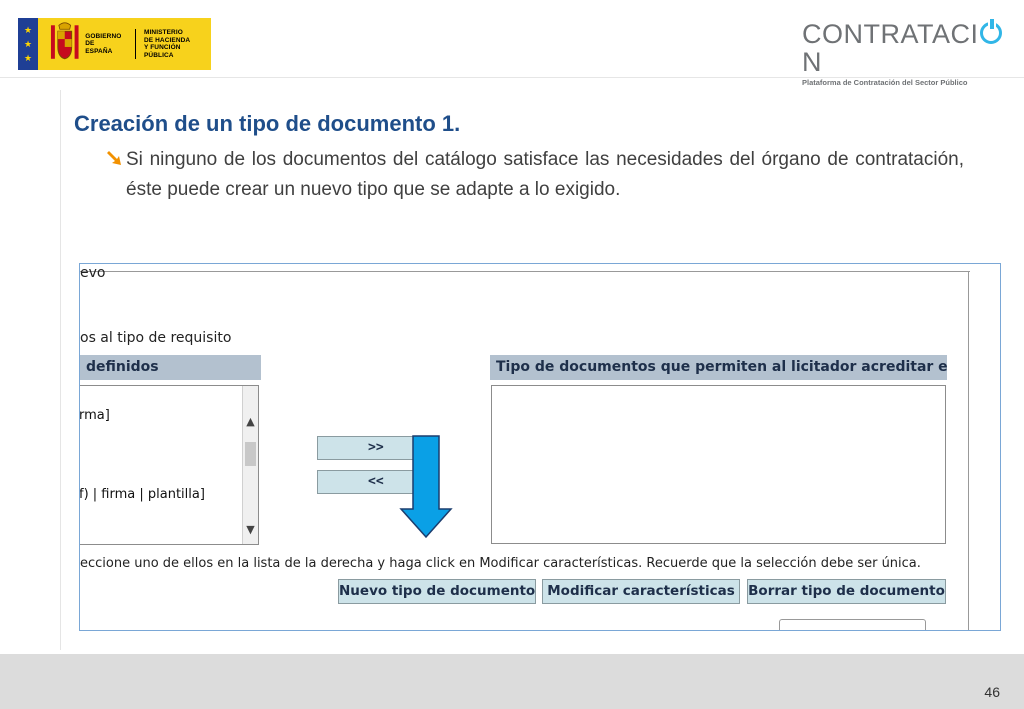 The image size is (1024, 709). What do you see at coordinates (968, 450) in the screenshot?
I see `panel-border-right` at bounding box center [968, 450].